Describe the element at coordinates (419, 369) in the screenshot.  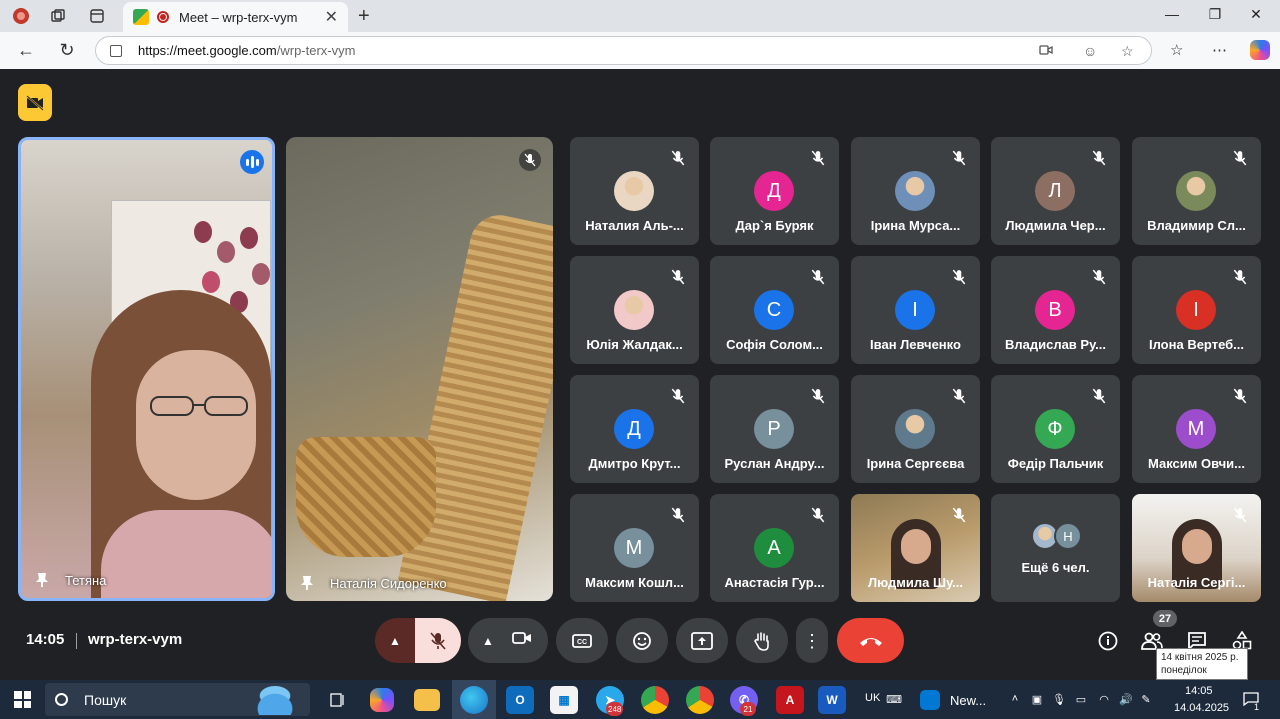
I see `pinned-tile-natalia-sydorenko: Наталія Сидоренко` at that location.